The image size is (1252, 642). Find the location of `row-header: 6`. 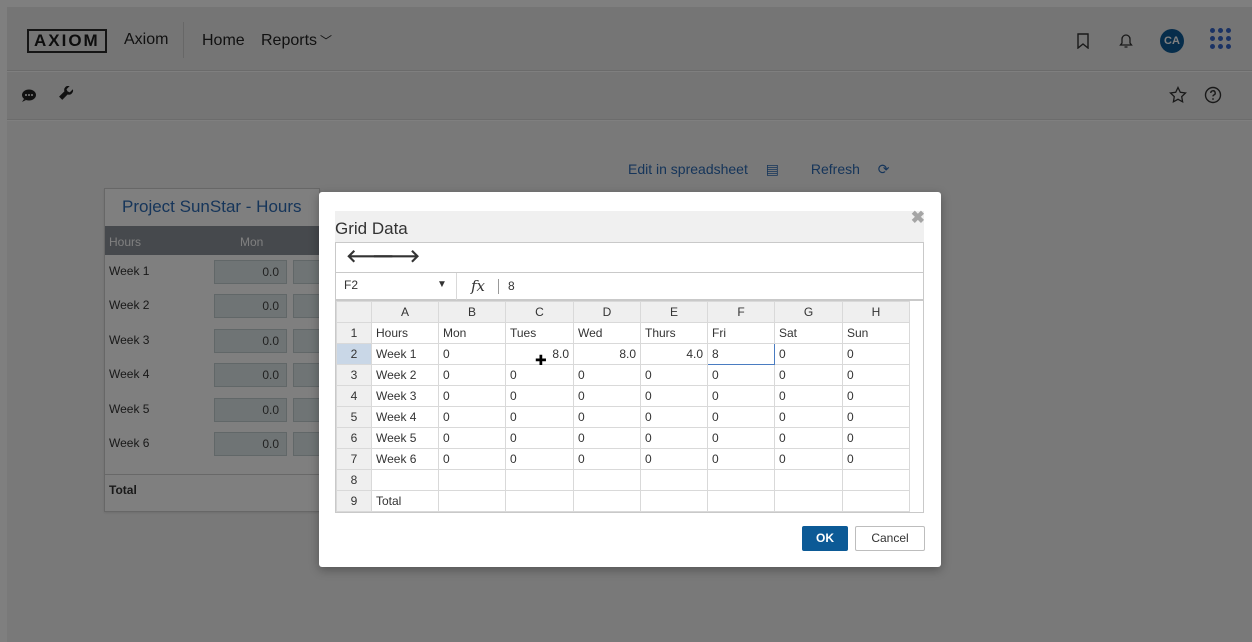

row-header: 6 is located at coordinates (354, 438).